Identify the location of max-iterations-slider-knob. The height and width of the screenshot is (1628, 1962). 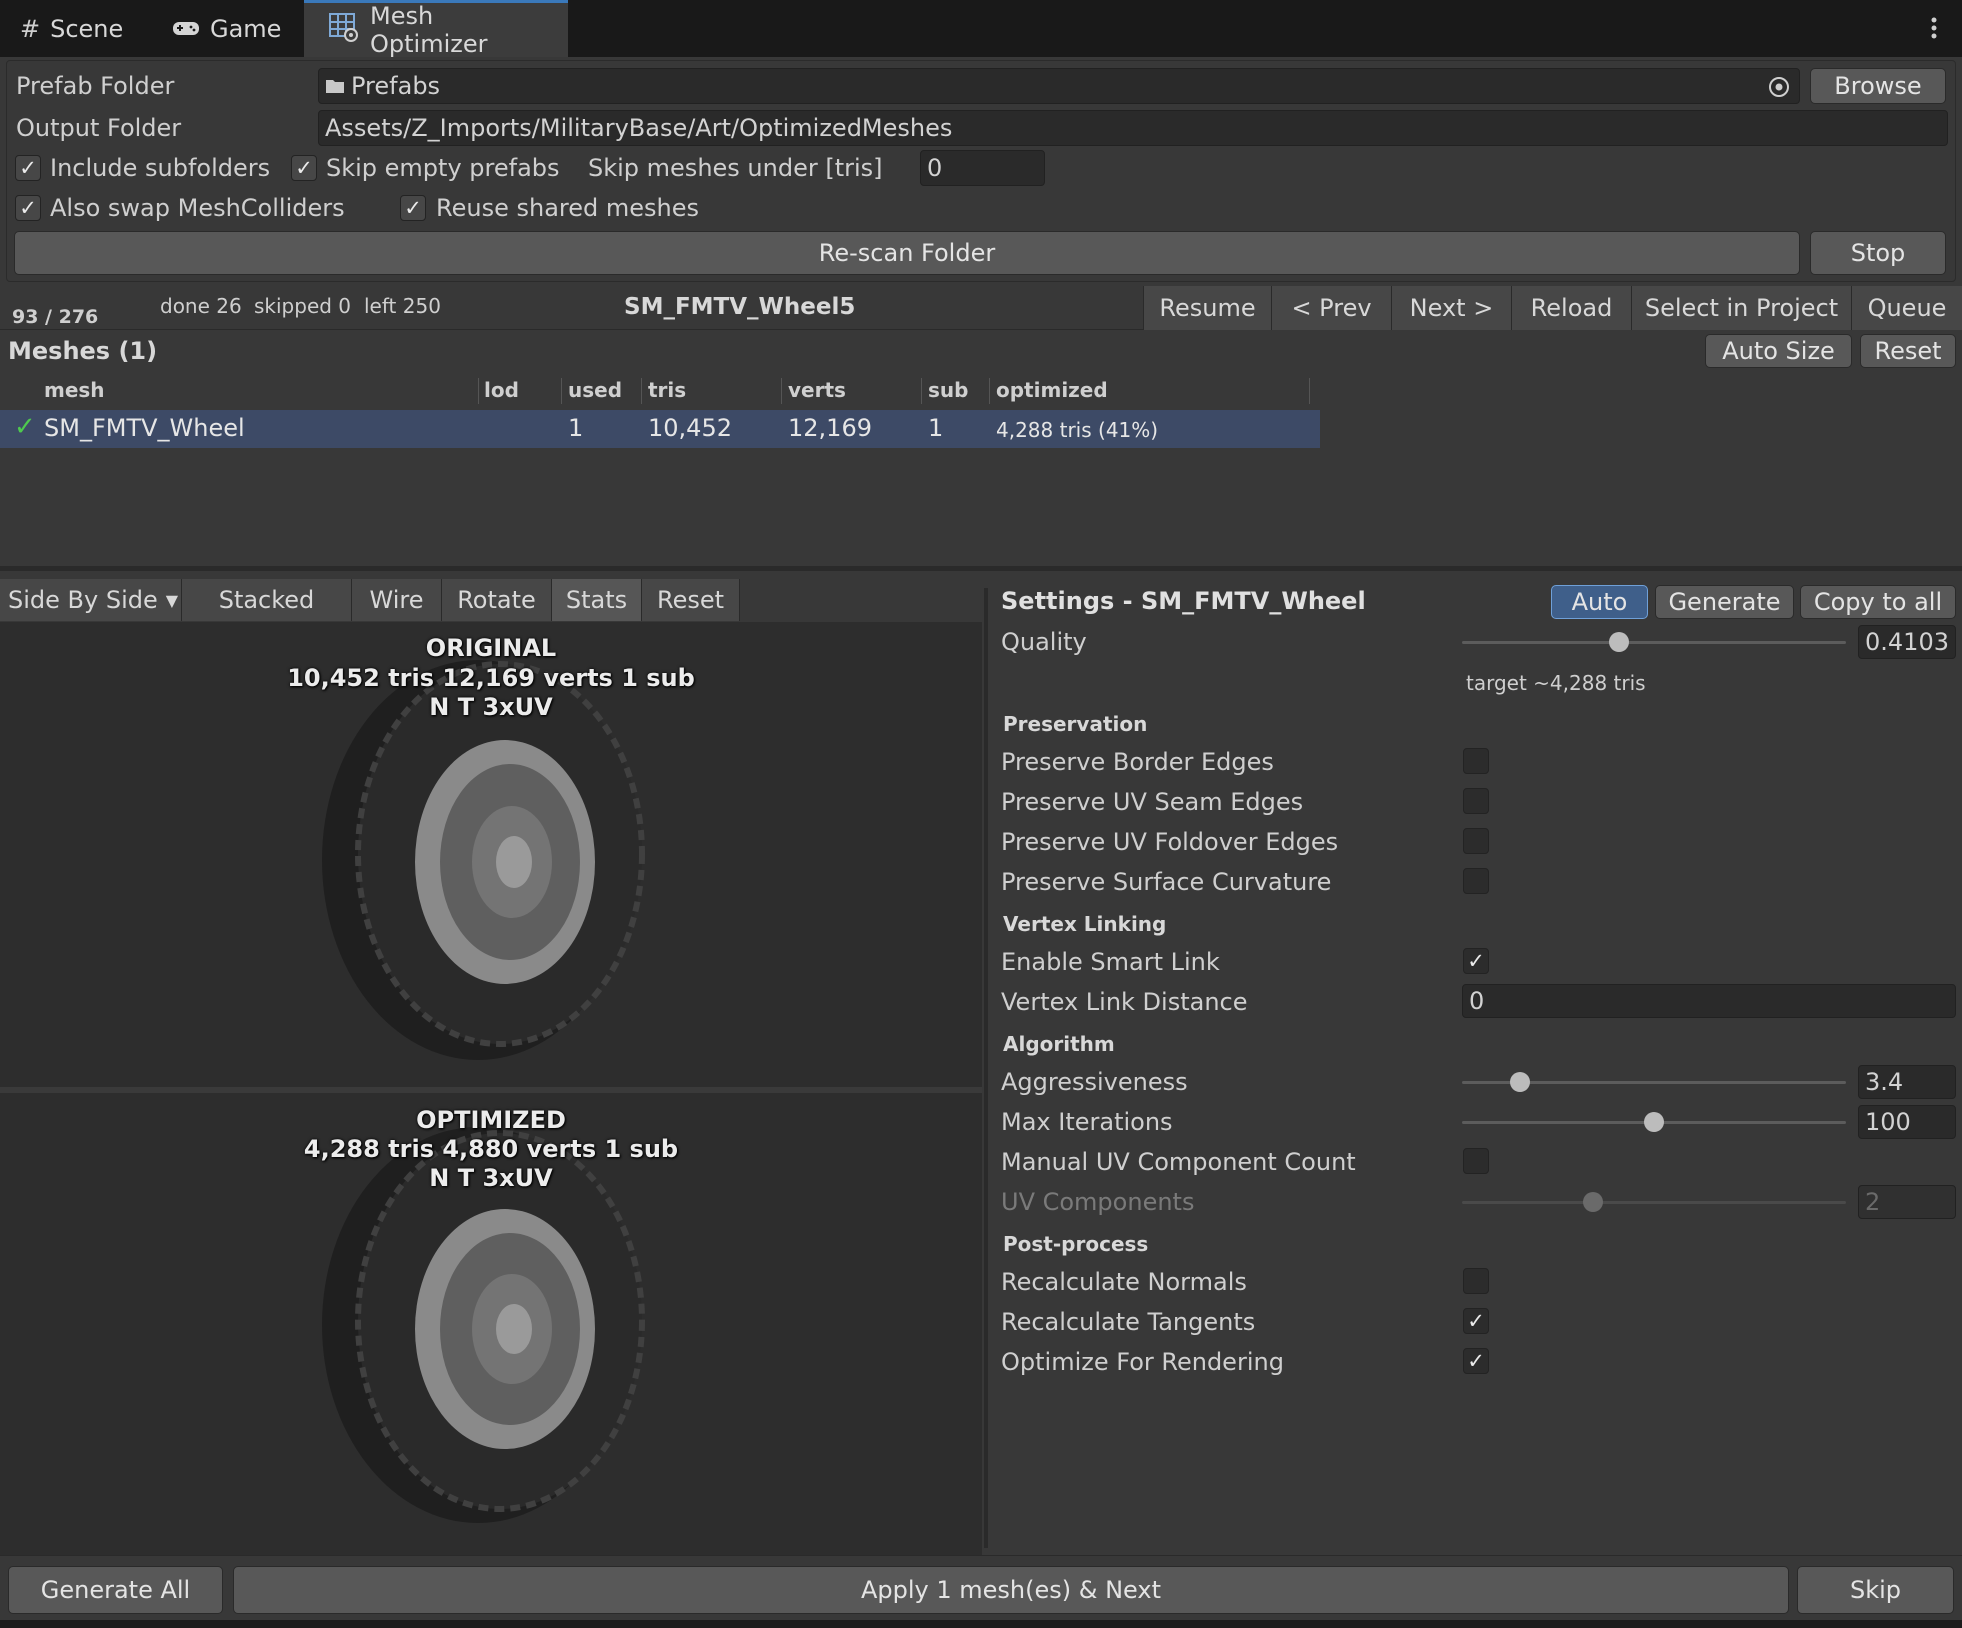
(1654, 1122).